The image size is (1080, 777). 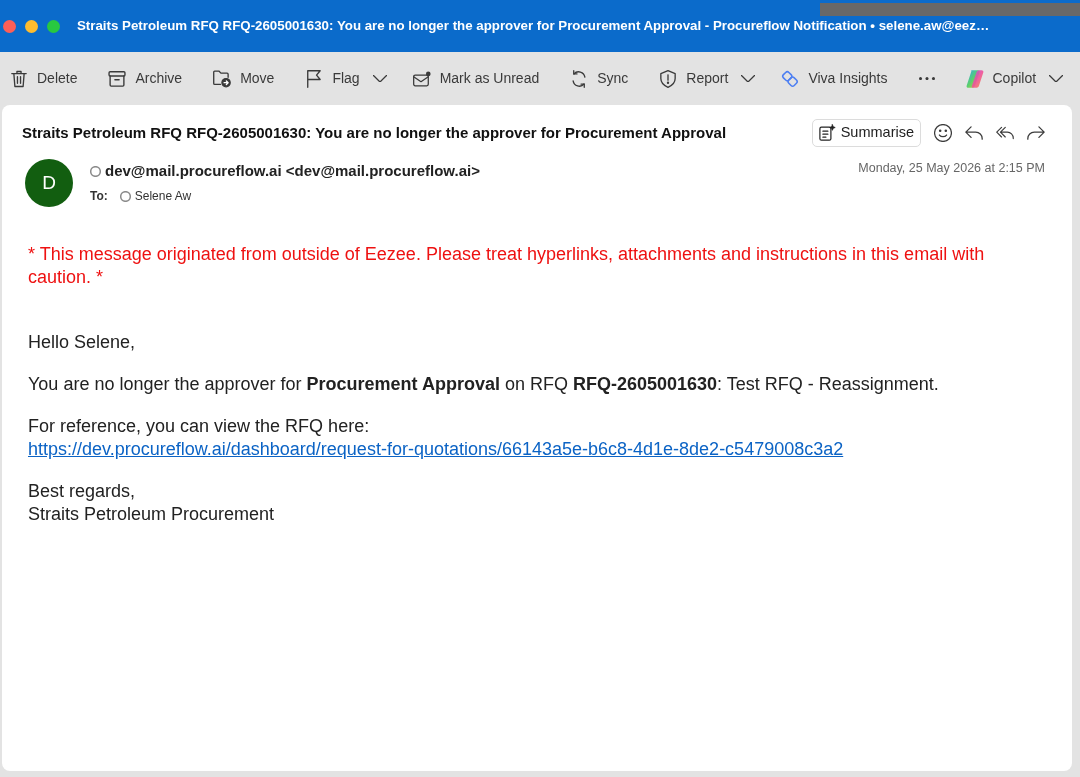 What do you see at coordinates (926, 78) in the screenshot?
I see `more-icon` at bounding box center [926, 78].